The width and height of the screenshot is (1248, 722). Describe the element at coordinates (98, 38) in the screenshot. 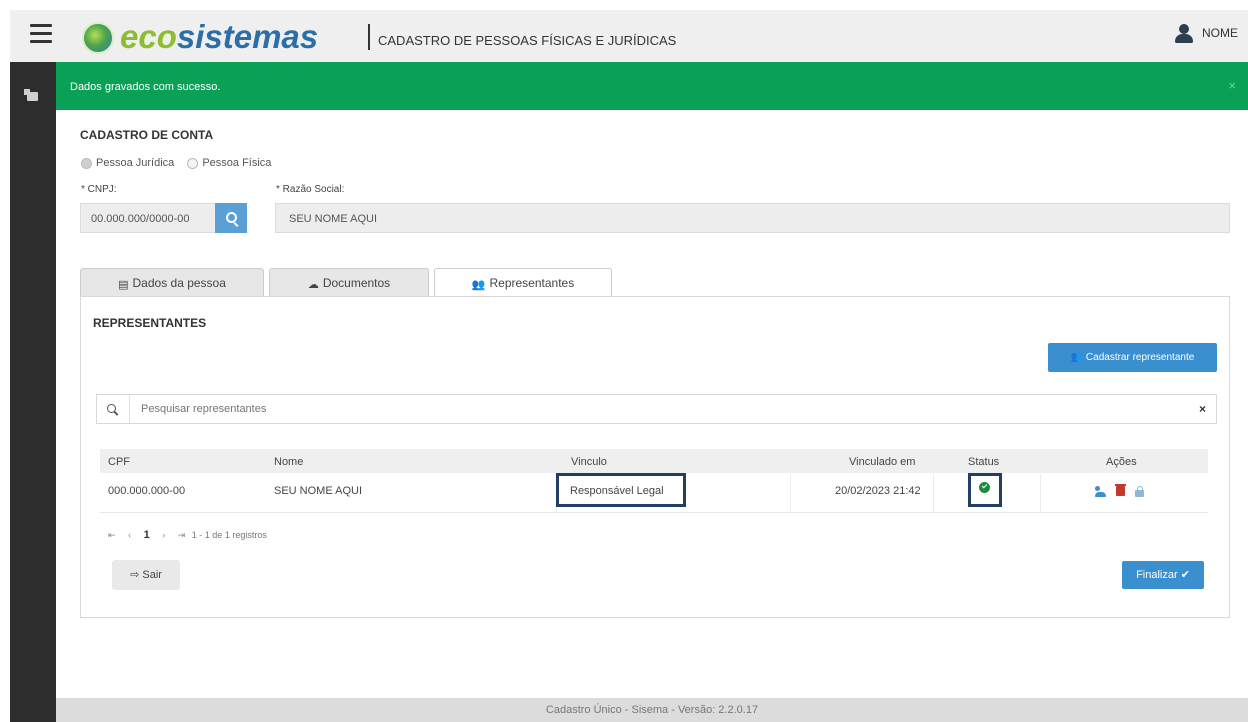

I see `ecosistemas-logo-icon` at that location.